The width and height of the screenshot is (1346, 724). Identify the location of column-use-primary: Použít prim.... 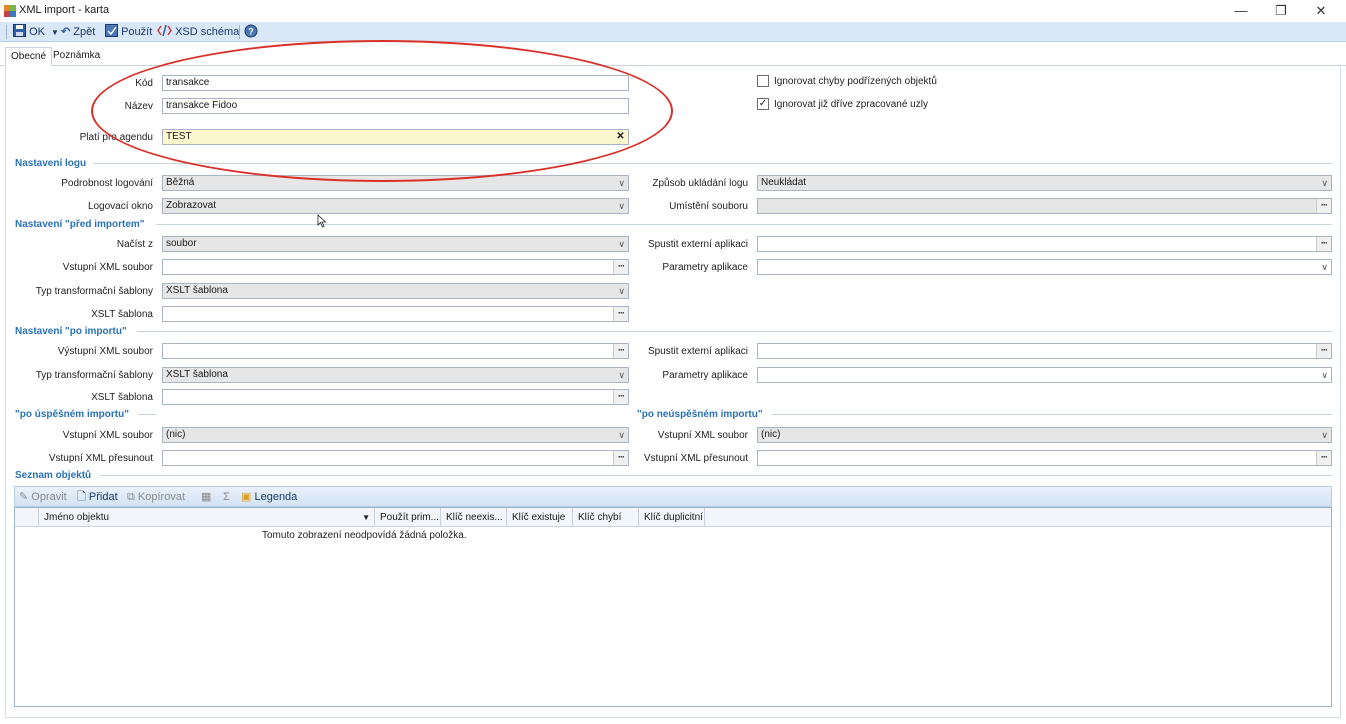
(408, 517).